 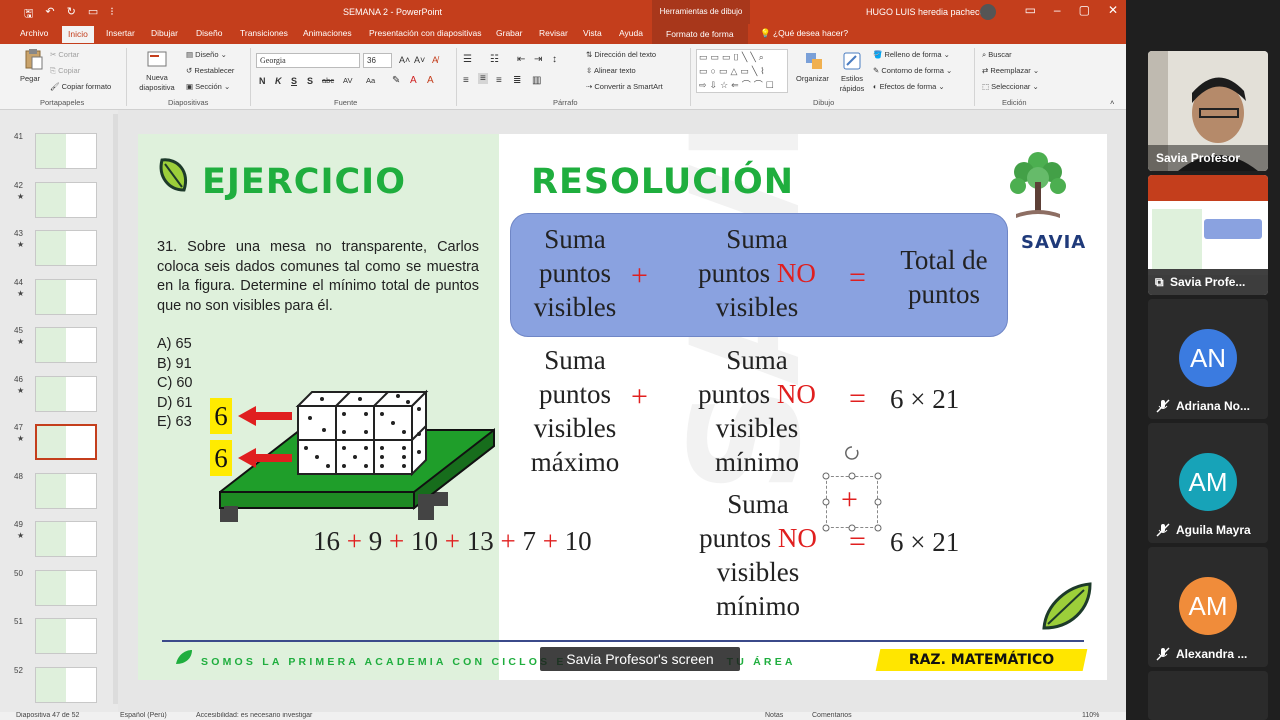 What do you see at coordinates (804, 33) in the screenshot?
I see `tell-me-search: 💡 ¿Qué desea hacer?` at bounding box center [804, 33].